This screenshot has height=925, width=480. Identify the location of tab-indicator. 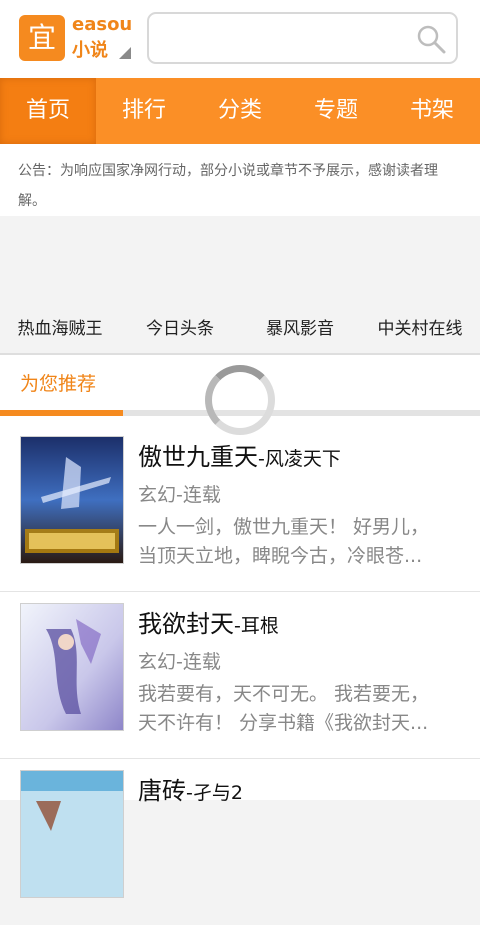
(61, 413).